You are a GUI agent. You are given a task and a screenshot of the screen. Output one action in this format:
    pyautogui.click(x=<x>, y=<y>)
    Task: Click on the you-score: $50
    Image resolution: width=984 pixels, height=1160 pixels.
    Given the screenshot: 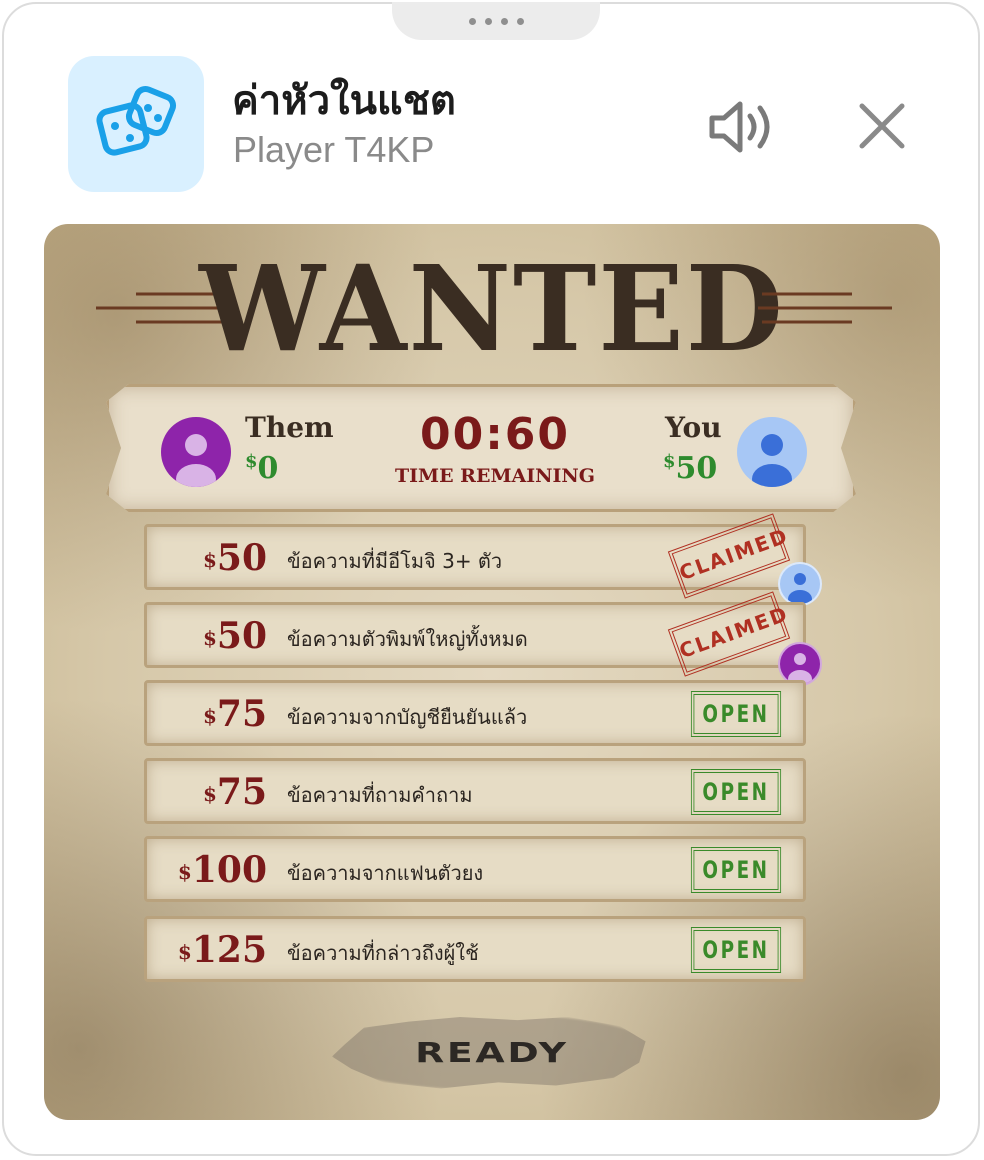 What is the action you would take?
    pyautogui.click(x=690, y=468)
    